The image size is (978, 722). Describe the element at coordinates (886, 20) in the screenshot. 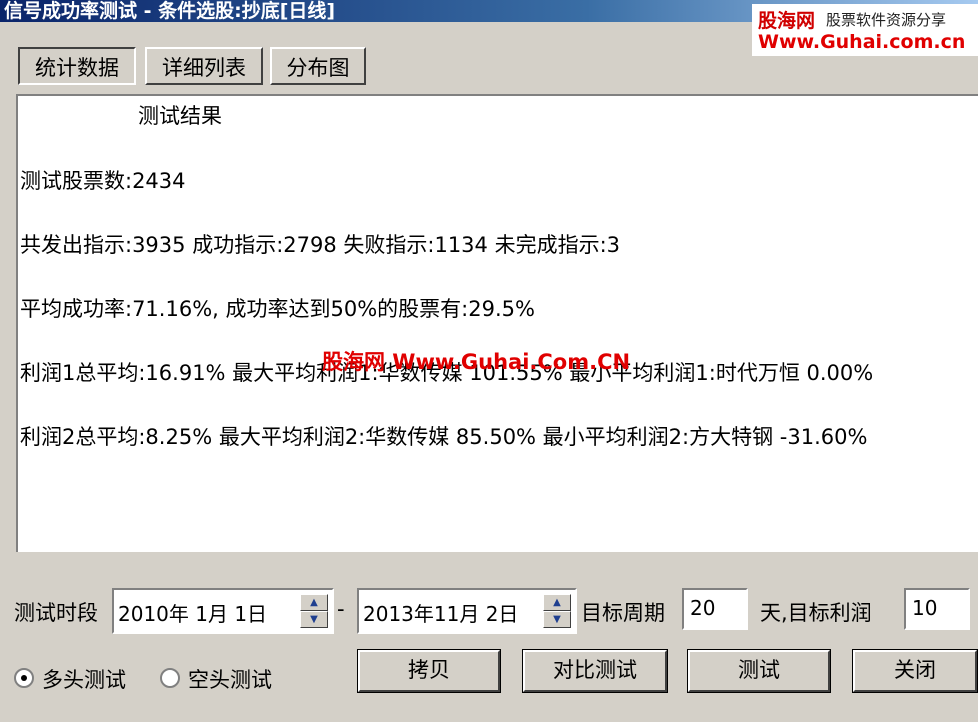

I see `brand-tagline: 股票软件资源分享` at that location.